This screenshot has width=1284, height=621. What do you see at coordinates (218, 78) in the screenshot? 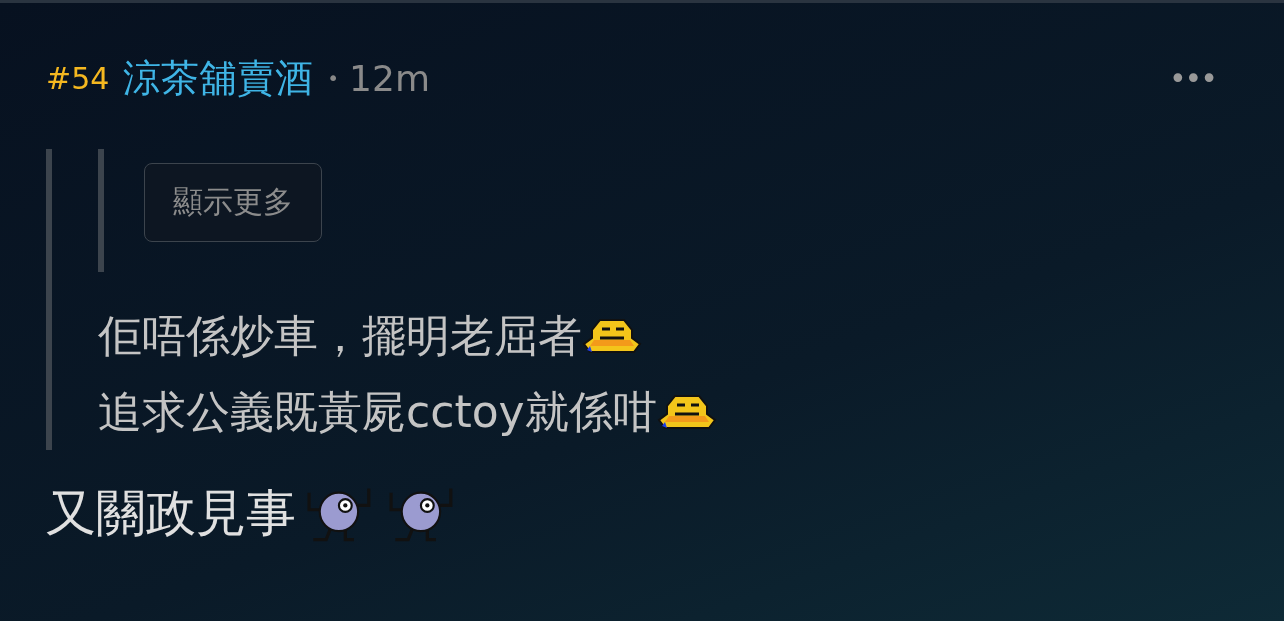
I see `author-name: 涼茶舖賣酒` at bounding box center [218, 78].